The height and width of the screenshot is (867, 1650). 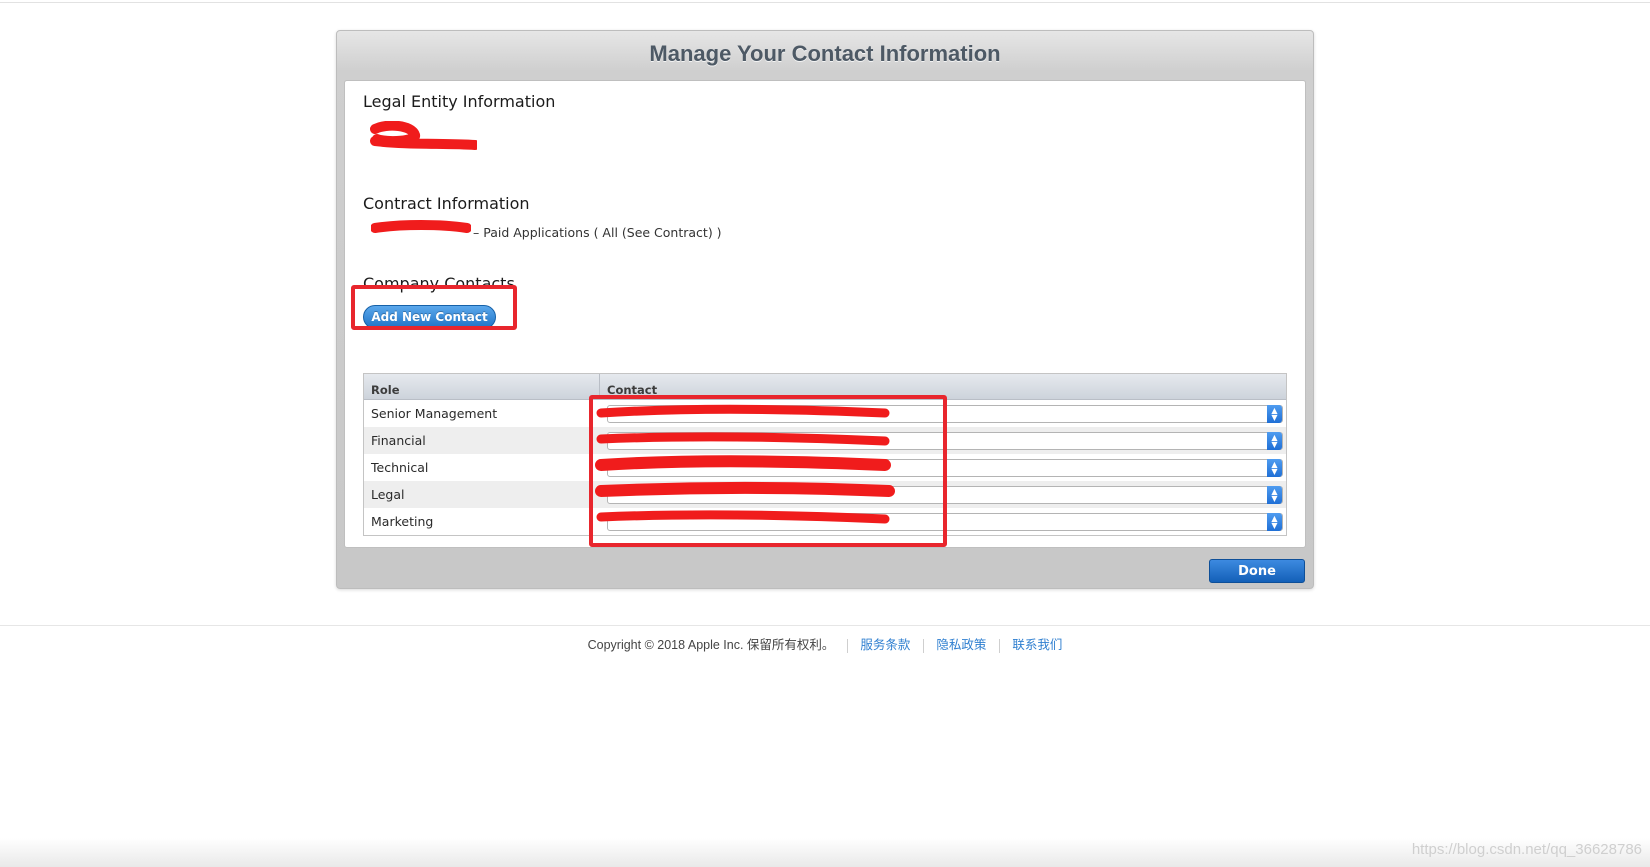 What do you see at coordinates (768, 471) in the screenshot?
I see `annotation-highlight-contacts` at bounding box center [768, 471].